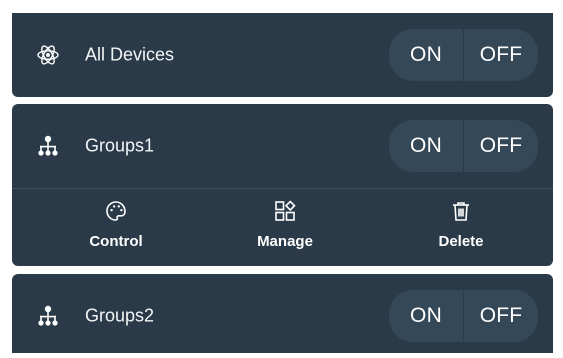 This screenshot has width=563, height=358. I want to click on atom-icon, so click(48, 55).